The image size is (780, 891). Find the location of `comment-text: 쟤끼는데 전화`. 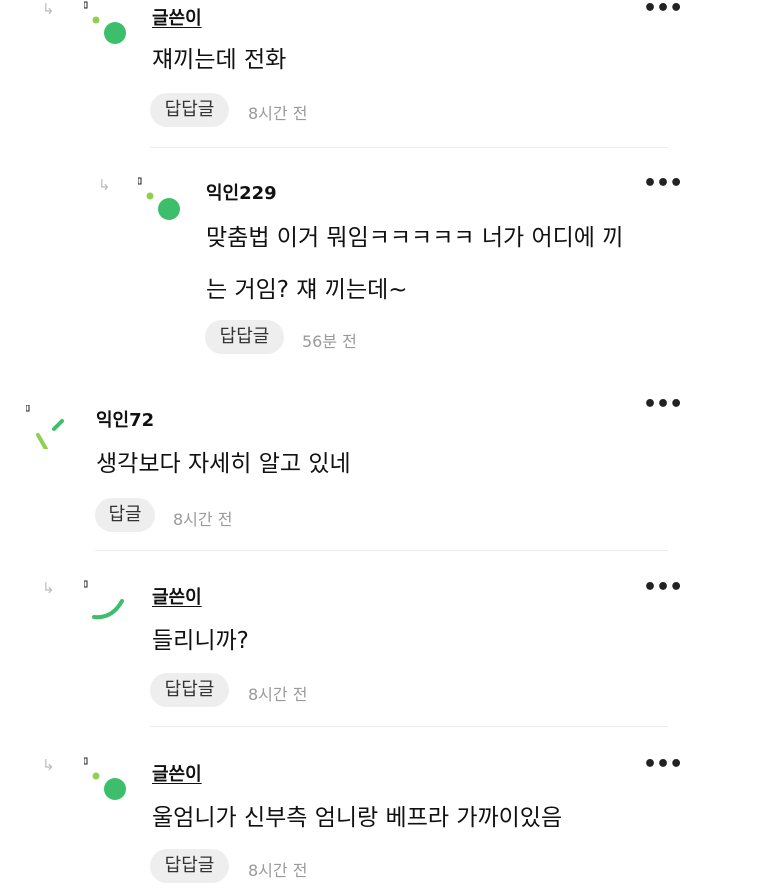

comment-text: 쟤끼는데 전화 is located at coordinates (219, 60).